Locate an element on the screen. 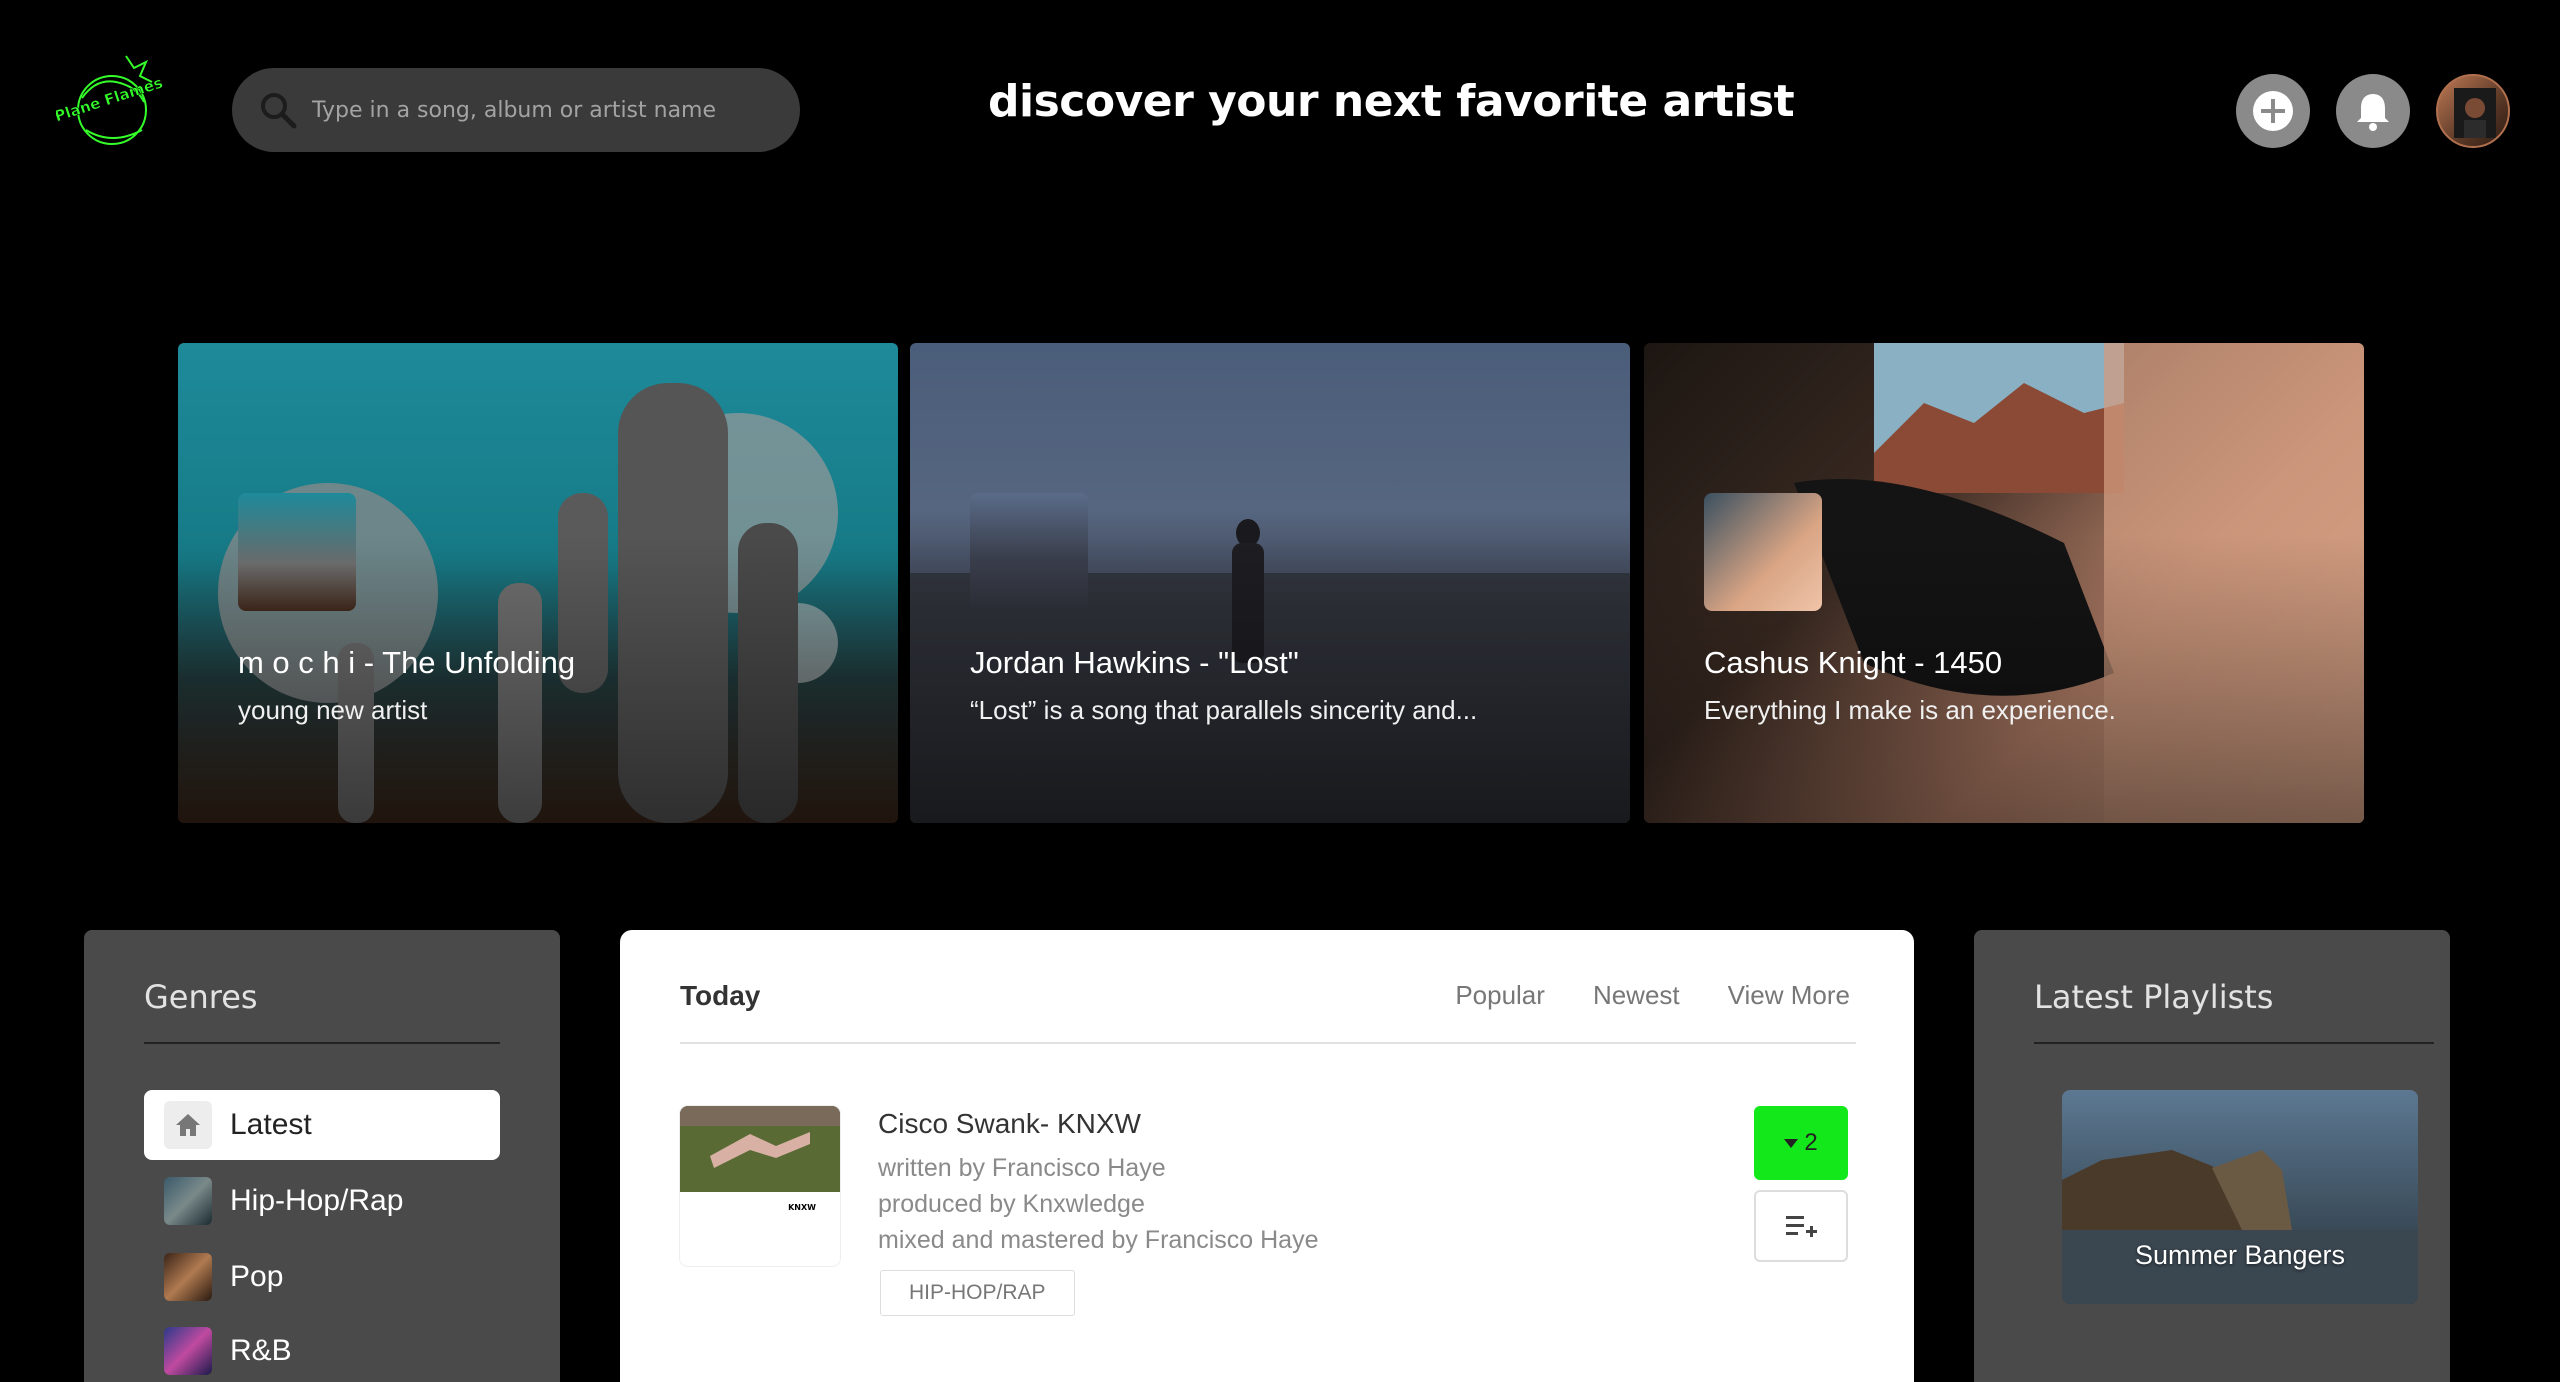  app-logo: Plane Flames is located at coordinates (110, 104).